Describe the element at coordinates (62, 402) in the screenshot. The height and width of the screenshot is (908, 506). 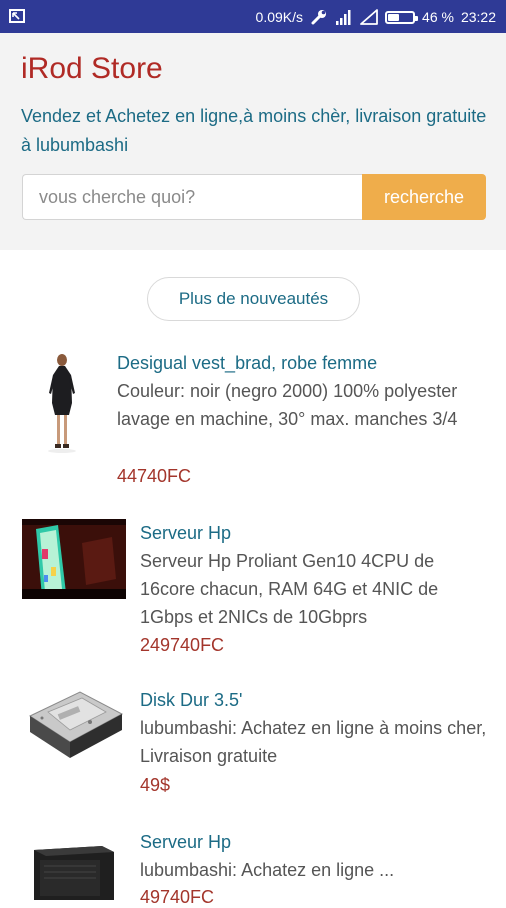
I see `dress-image` at that location.